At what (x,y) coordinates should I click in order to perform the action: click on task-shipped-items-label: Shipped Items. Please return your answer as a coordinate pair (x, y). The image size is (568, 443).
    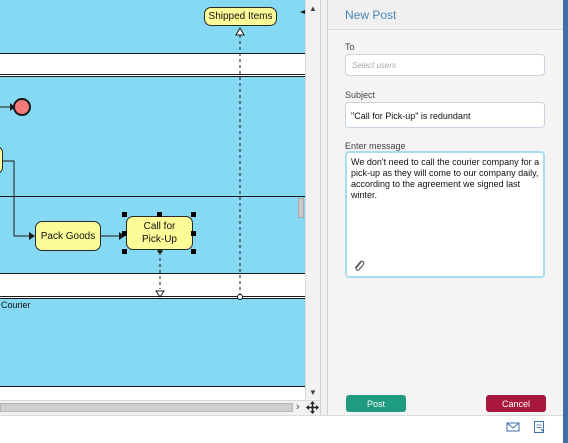
    Looking at the image, I should click on (240, 16).